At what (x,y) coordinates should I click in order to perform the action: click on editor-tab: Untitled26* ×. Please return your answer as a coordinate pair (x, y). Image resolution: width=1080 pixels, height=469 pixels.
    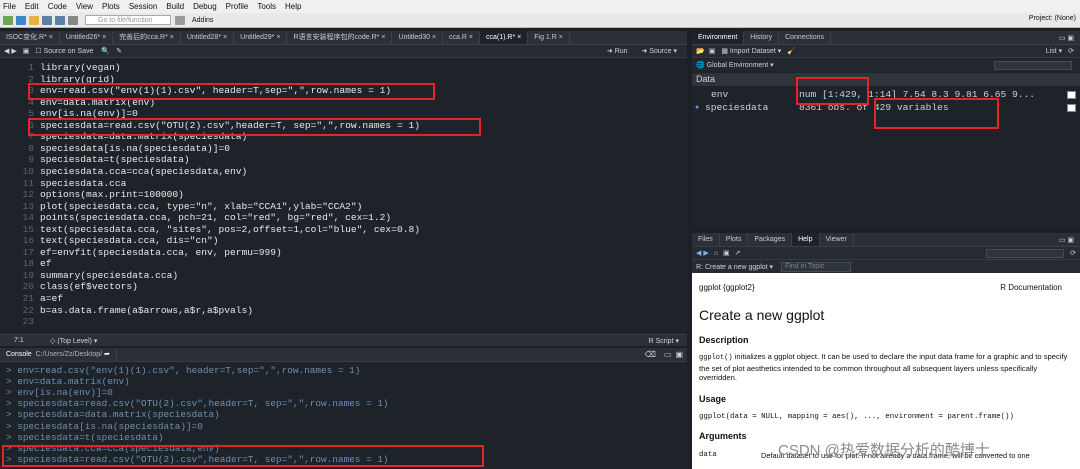
    Looking at the image, I should click on (87, 37).